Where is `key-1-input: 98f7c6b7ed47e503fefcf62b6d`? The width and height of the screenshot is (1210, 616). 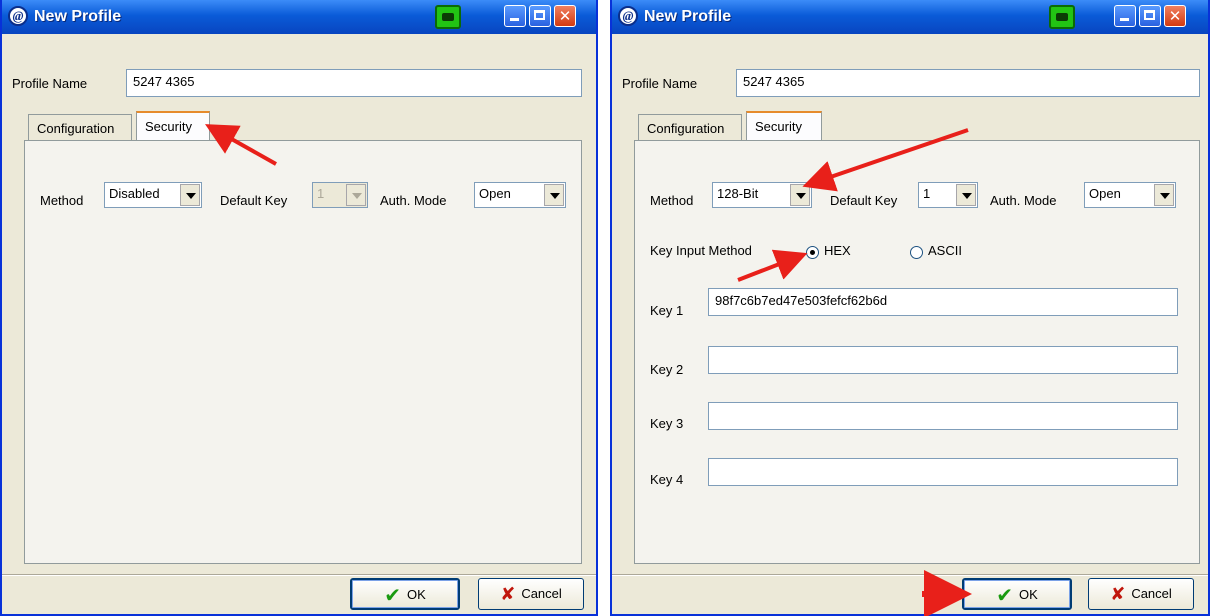 key-1-input: 98f7c6b7ed47e503fefcf62b6d is located at coordinates (943, 302).